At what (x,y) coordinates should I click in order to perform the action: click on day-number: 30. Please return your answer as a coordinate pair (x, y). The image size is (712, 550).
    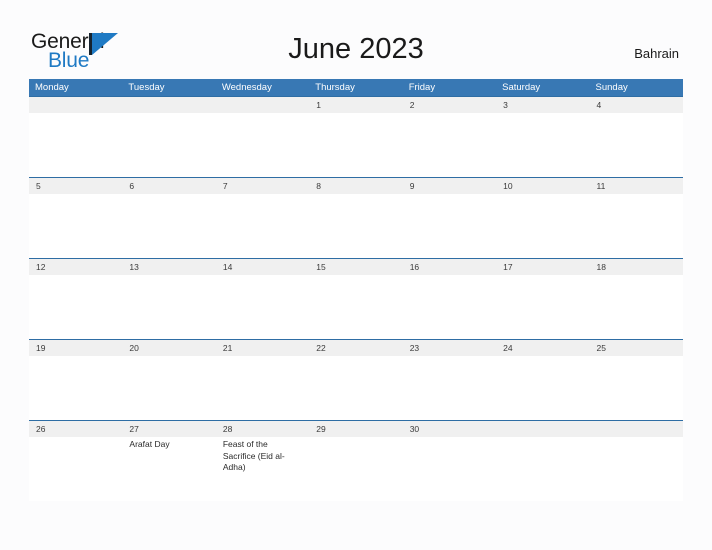
    Looking at the image, I should click on (449, 429).